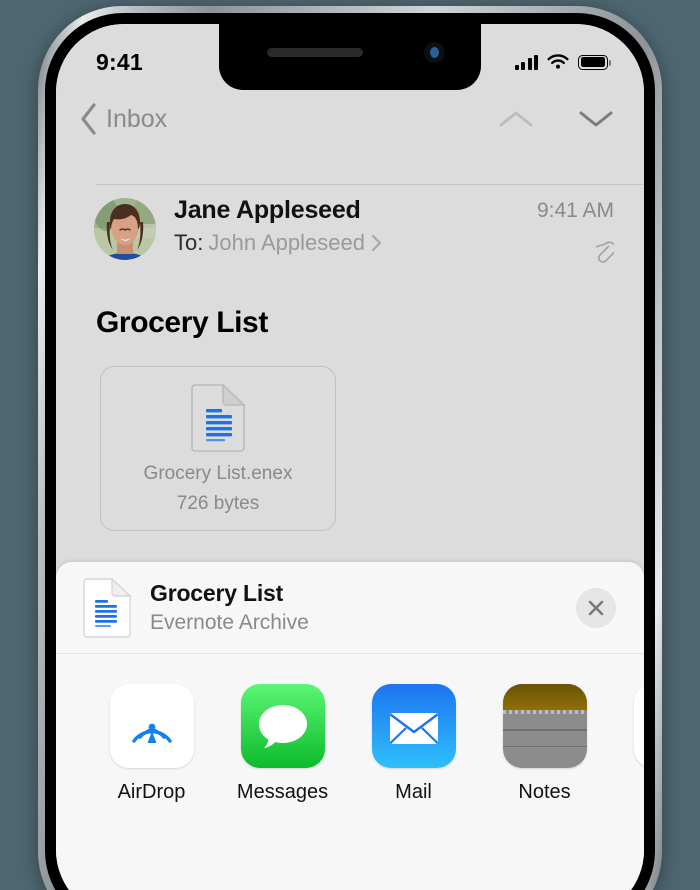 The image size is (700, 890). Describe the element at coordinates (627, 732) in the screenshot. I see `share-app-partial` at that location.